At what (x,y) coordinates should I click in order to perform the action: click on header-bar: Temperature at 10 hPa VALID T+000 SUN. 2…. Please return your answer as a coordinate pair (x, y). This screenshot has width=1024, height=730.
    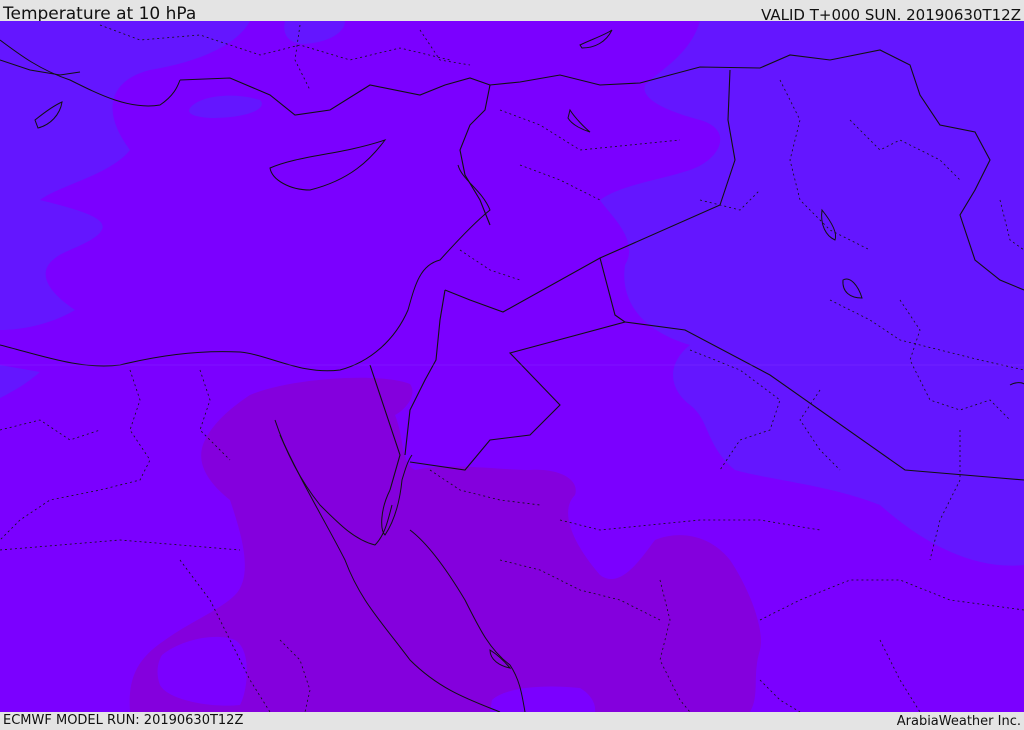
    Looking at the image, I should click on (512, 12).